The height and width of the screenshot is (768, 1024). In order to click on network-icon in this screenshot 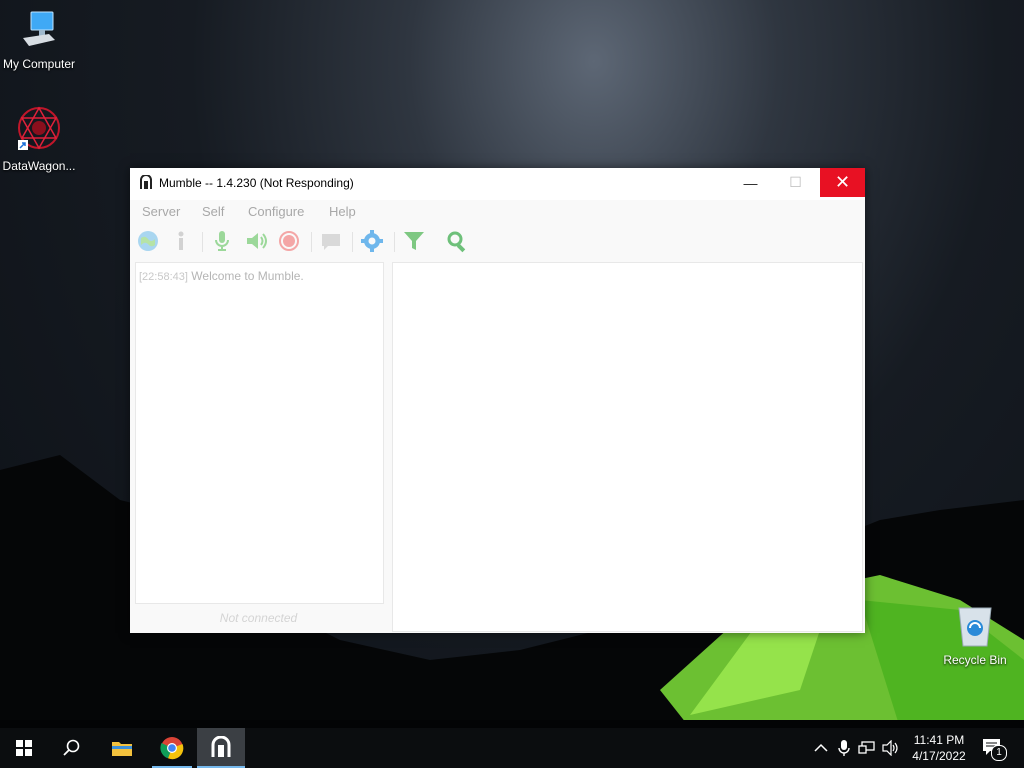, I will do `click(867, 748)`.